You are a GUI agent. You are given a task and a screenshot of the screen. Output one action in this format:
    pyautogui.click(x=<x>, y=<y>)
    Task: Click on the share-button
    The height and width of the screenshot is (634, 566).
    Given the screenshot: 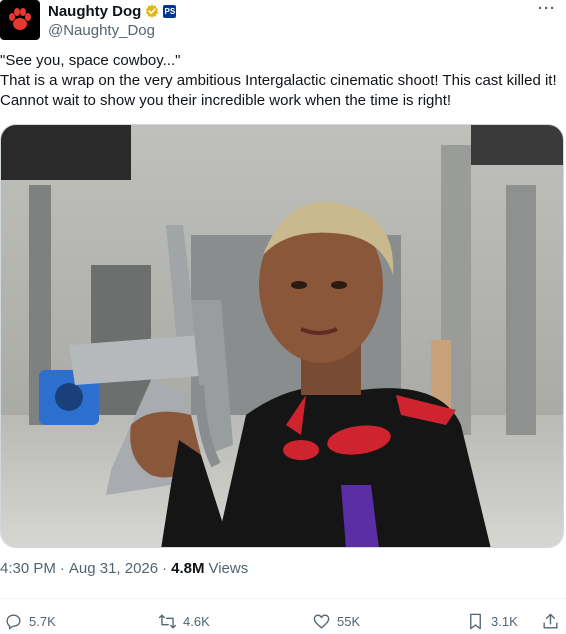 What is the action you would take?
    pyautogui.click(x=550, y=621)
    